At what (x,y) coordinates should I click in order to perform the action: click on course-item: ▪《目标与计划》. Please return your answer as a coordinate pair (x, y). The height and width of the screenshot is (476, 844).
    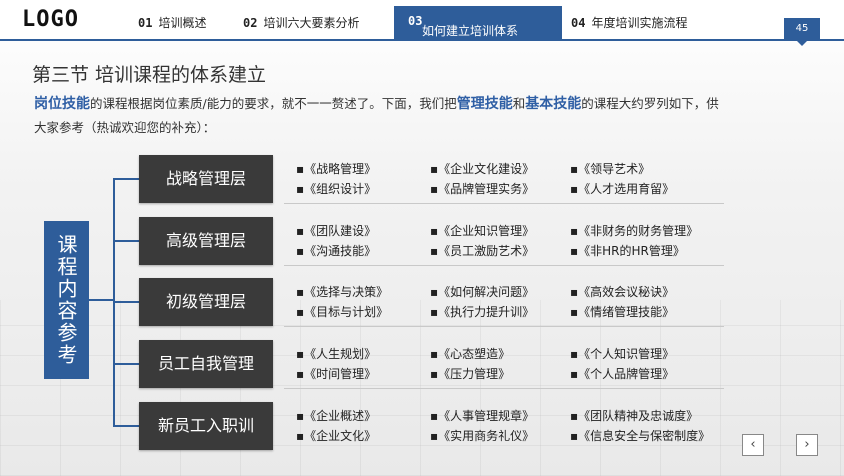
    Looking at the image, I should click on (342, 312).